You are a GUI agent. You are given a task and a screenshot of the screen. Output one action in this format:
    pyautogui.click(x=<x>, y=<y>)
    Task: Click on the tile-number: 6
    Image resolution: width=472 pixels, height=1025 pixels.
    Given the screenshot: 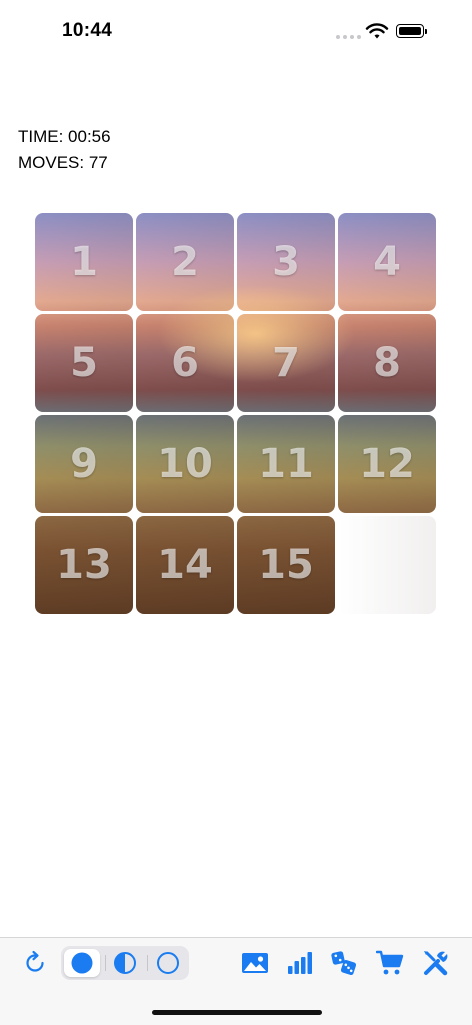 What is the action you would take?
    pyautogui.click(x=185, y=363)
    